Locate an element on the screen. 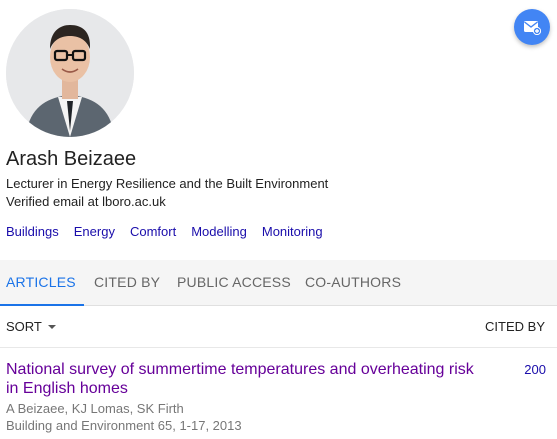 This screenshot has width=557, height=439. profile-photo is located at coordinates (70, 73).